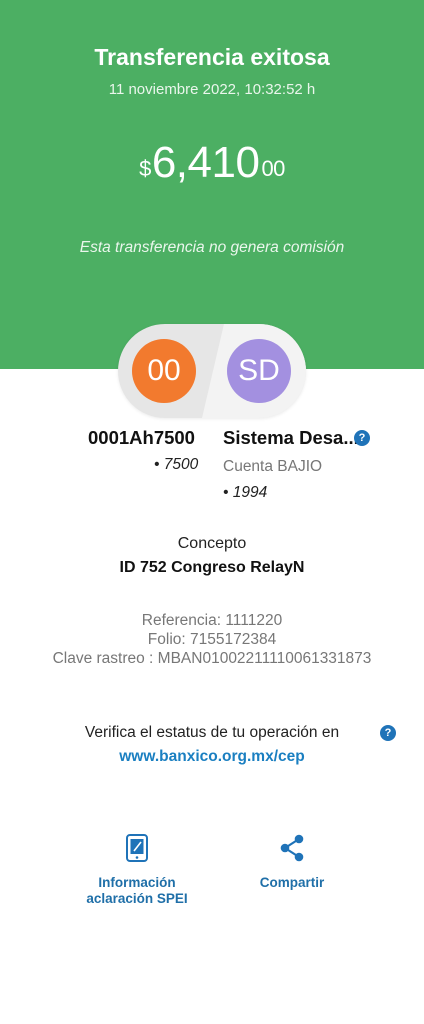 This screenshot has height=1024, width=424. I want to click on sender-avatar: 00, so click(164, 371).